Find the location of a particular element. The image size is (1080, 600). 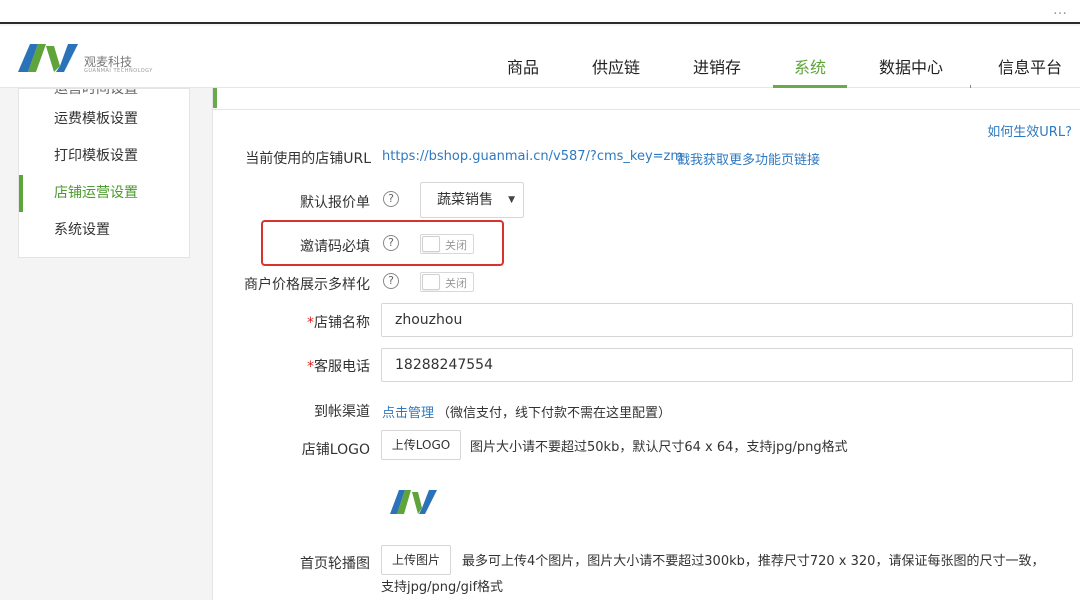

service-phone-label: *客服电话 is located at coordinates (338, 366).